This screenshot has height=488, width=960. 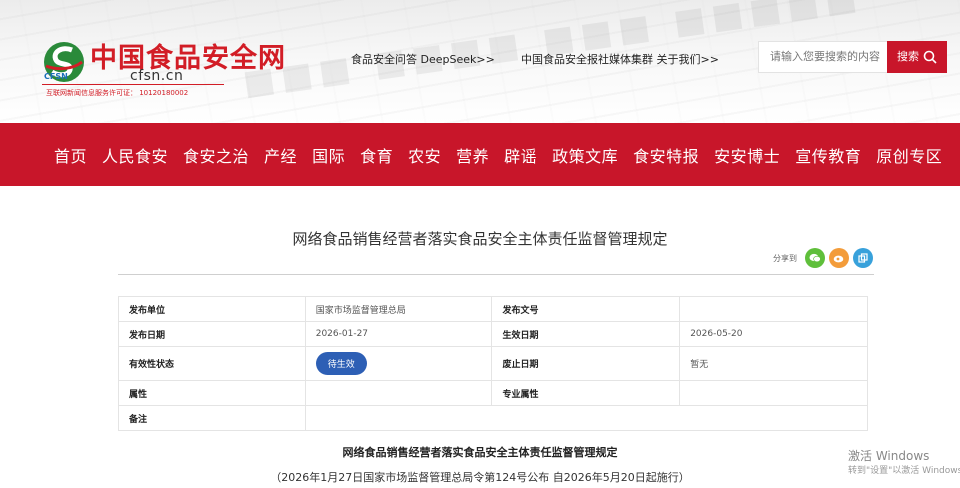 I want to click on document-title: 网络食品销售经营者落实食品安全主体责任监督管理规定, so click(x=480, y=452).